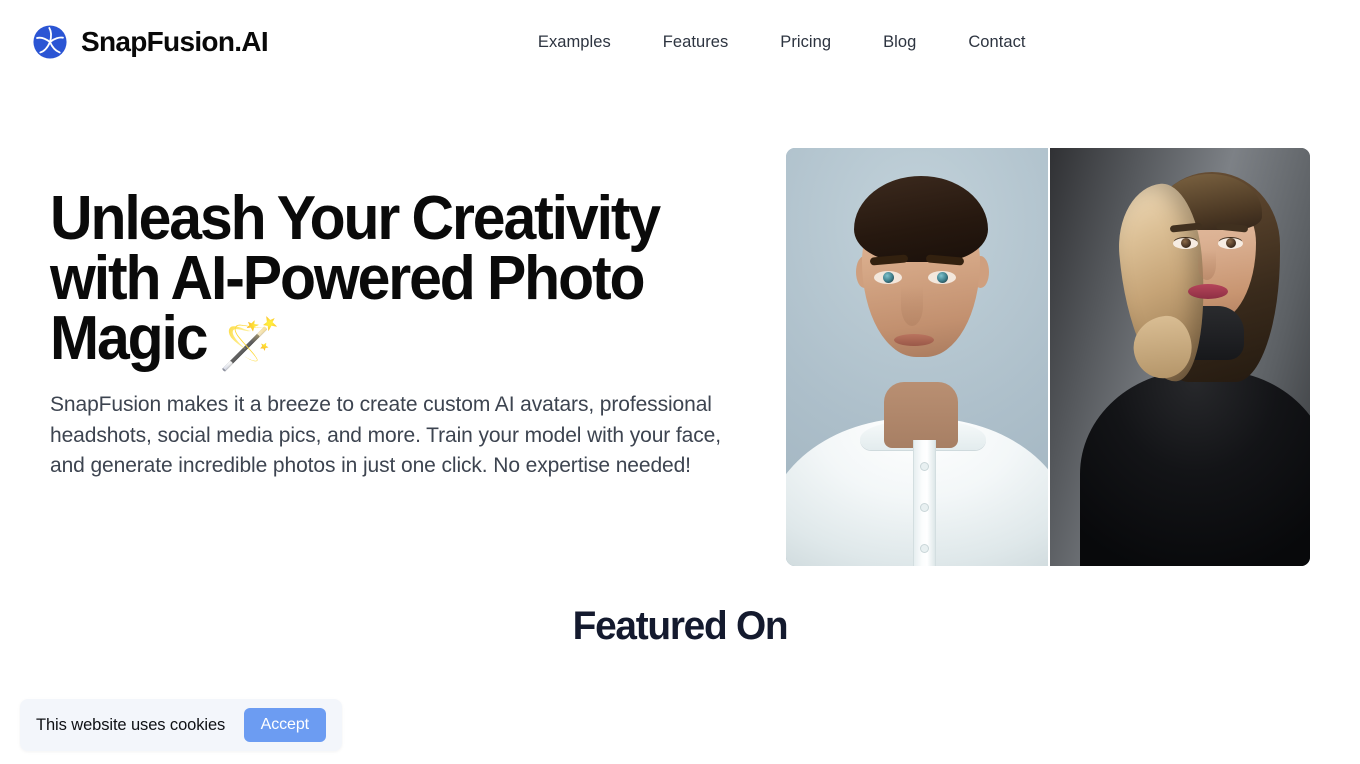 This screenshot has height=764, width=1360. What do you see at coordinates (355, 218) in the screenshot?
I see `hero-title-line-1: Unleash Your Creativity` at bounding box center [355, 218].